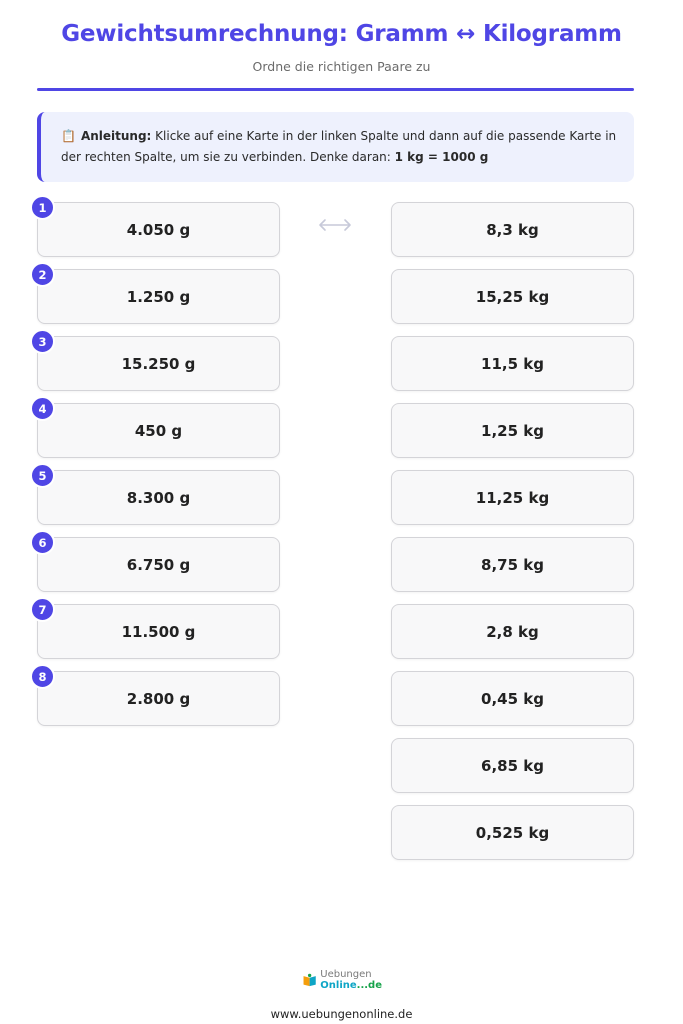 Image resolution: width=683 pixels, height=1024 pixels. I want to click on card-number-badge: 7, so click(42, 609).